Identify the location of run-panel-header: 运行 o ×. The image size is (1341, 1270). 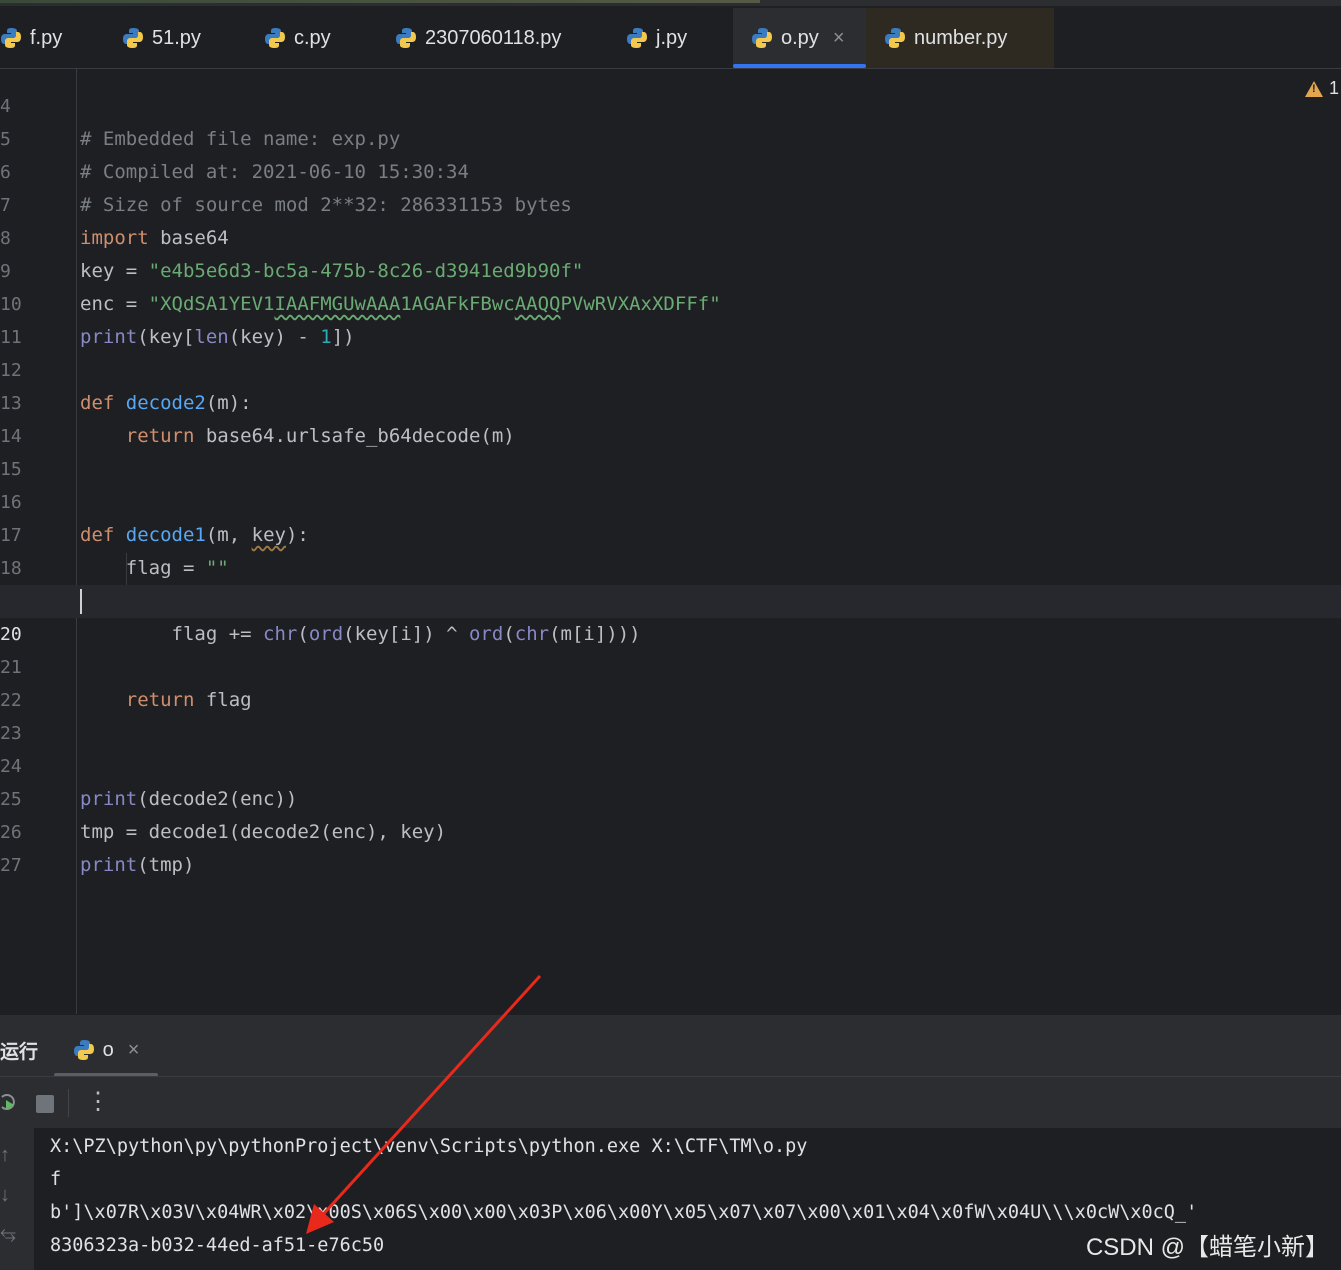
(670, 1045).